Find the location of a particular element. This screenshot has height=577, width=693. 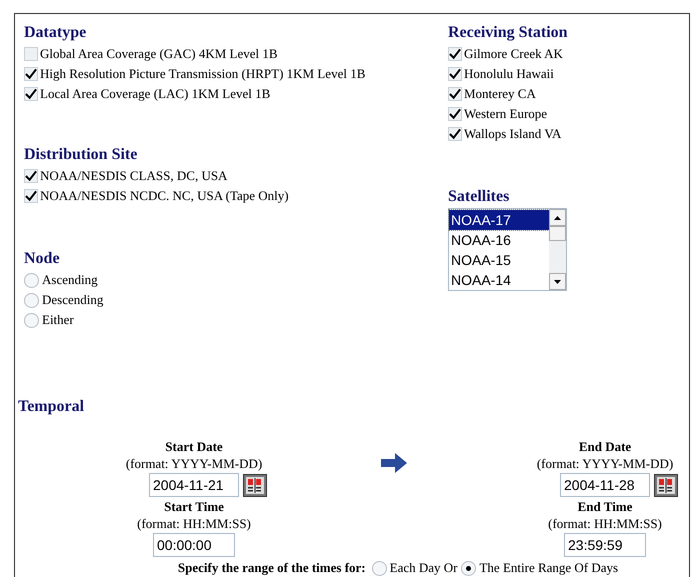

list-item: NOAA-16 is located at coordinates (499, 240).